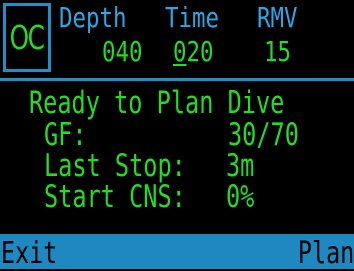 Image resolution: width=354 pixels, height=271 pixels. I want to click on start-cns-value: 0%, so click(240, 197).